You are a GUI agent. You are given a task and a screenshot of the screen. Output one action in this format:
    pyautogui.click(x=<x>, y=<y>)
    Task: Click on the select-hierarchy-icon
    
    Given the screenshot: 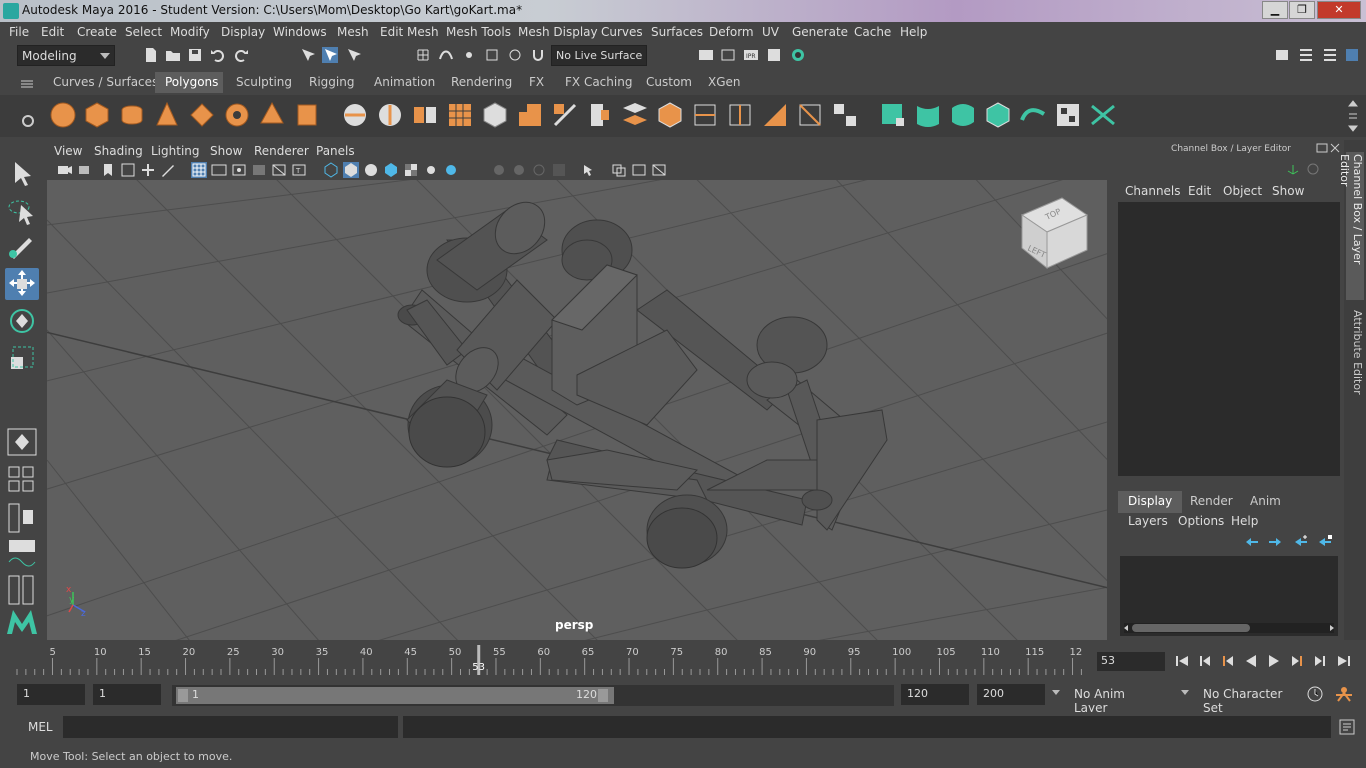 What is the action you would take?
    pyautogui.click(x=308, y=55)
    